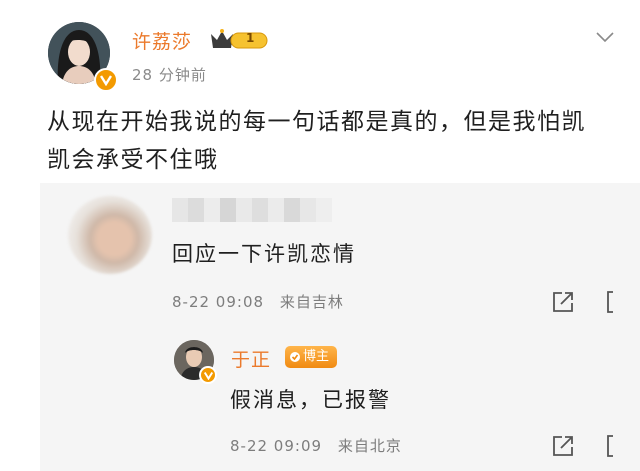  Describe the element at coordinates (162, 40) in the screenshot. I see `author-name: 许荔莎` at that location.